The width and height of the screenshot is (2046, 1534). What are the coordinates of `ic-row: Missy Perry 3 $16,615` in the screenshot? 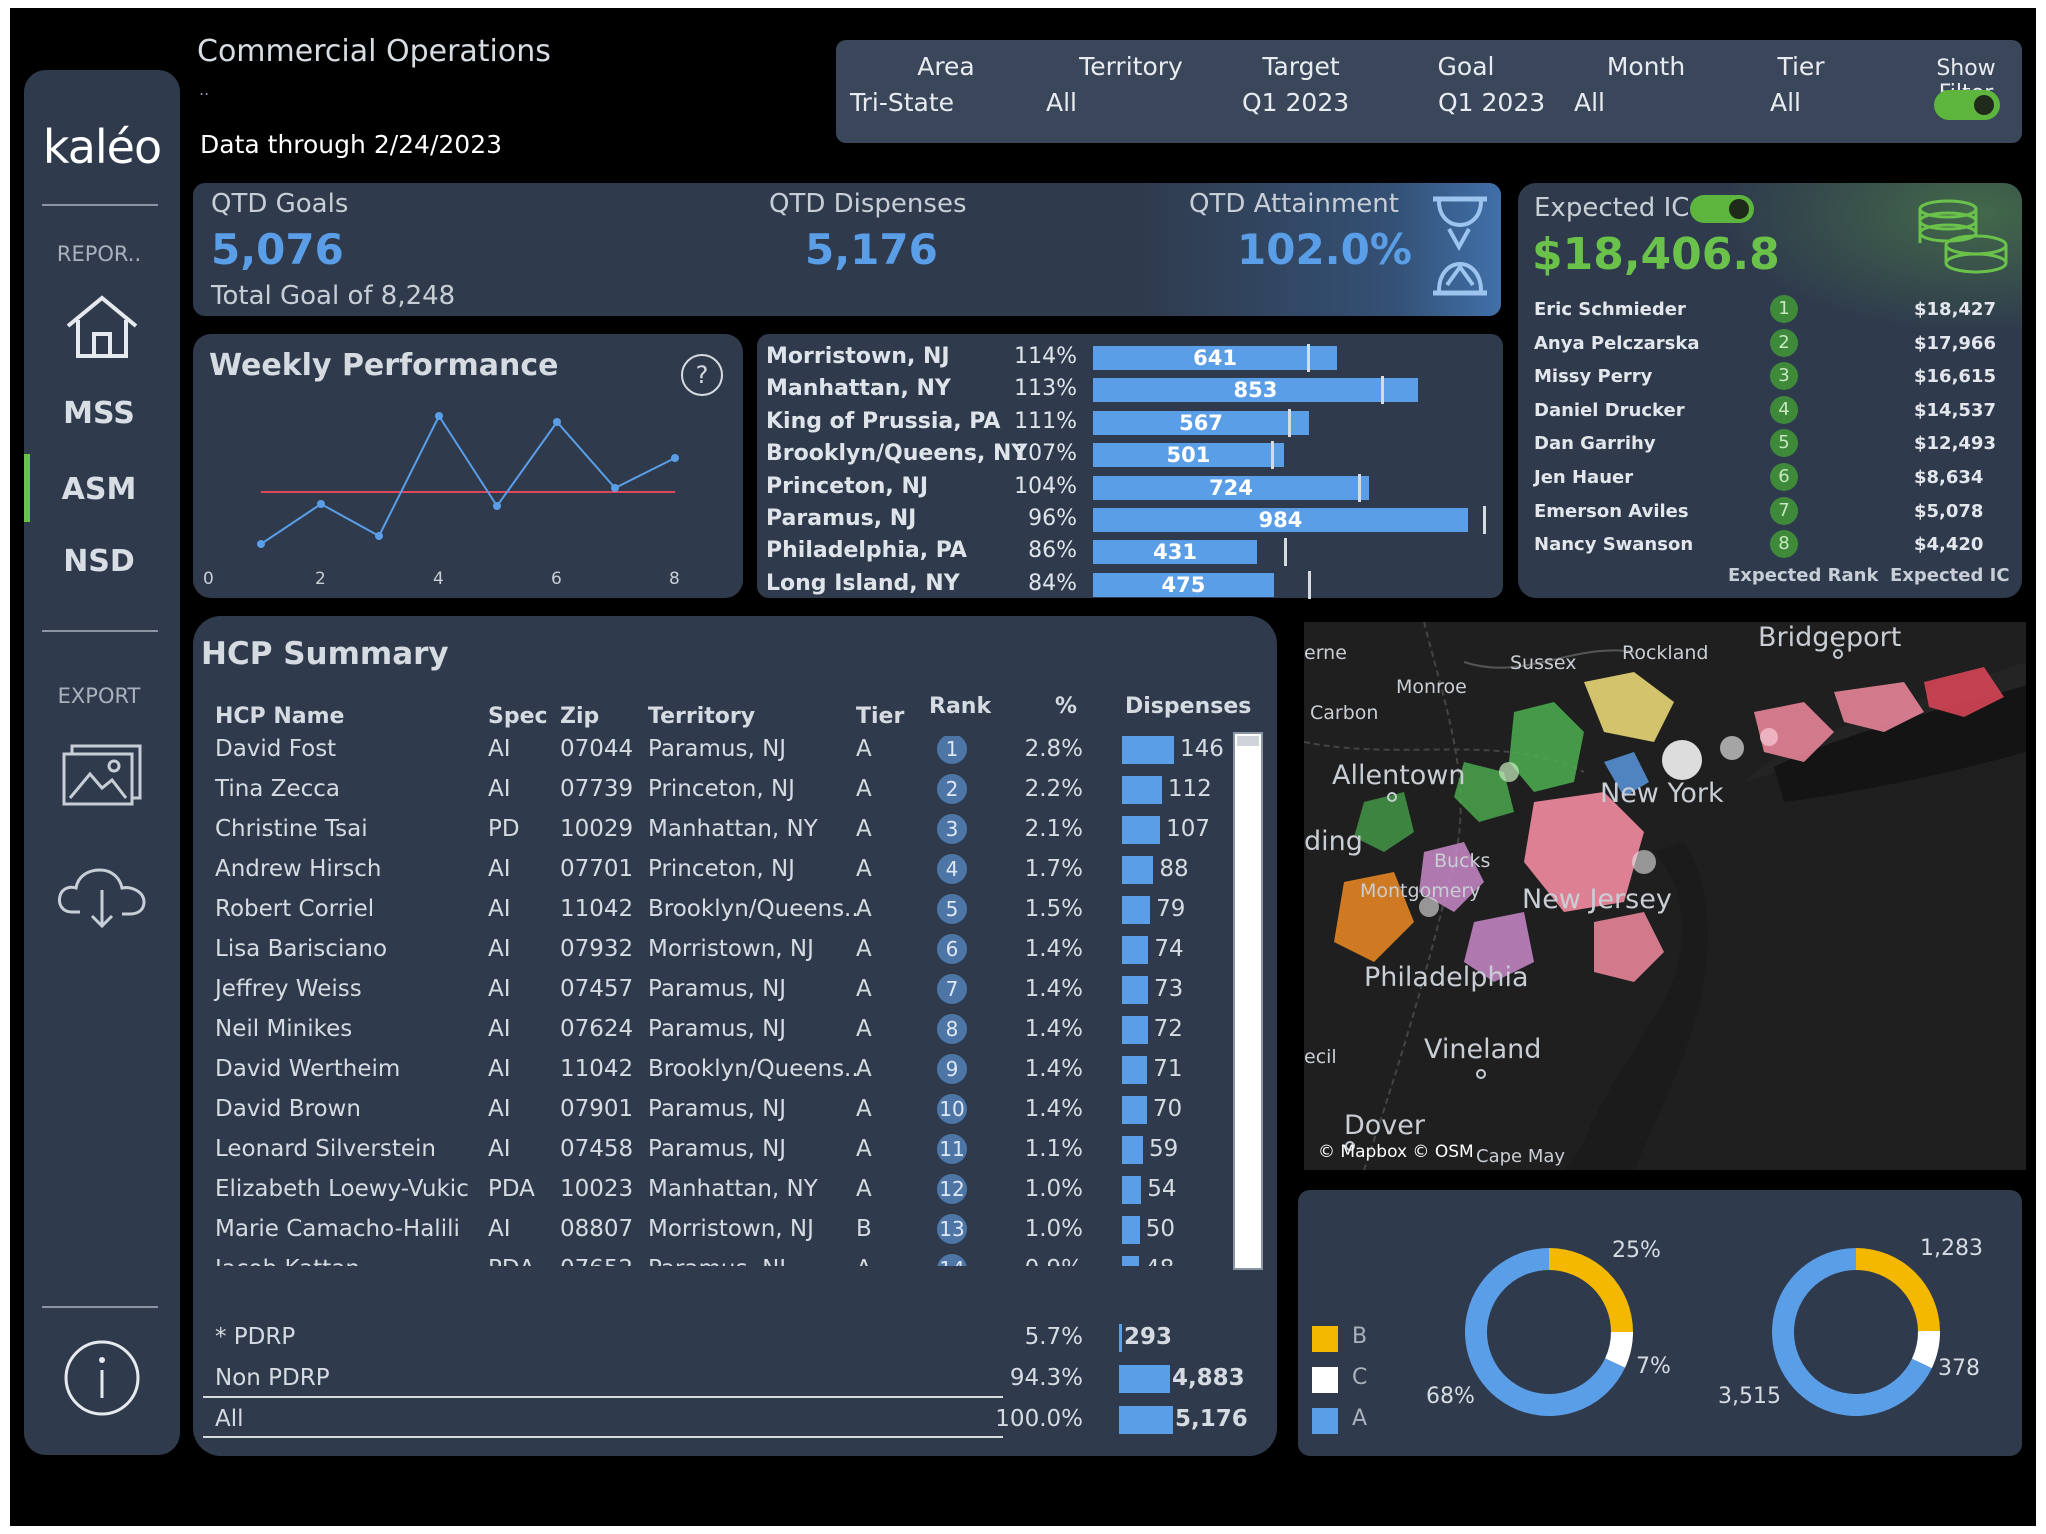 It's located at (1778, 378).